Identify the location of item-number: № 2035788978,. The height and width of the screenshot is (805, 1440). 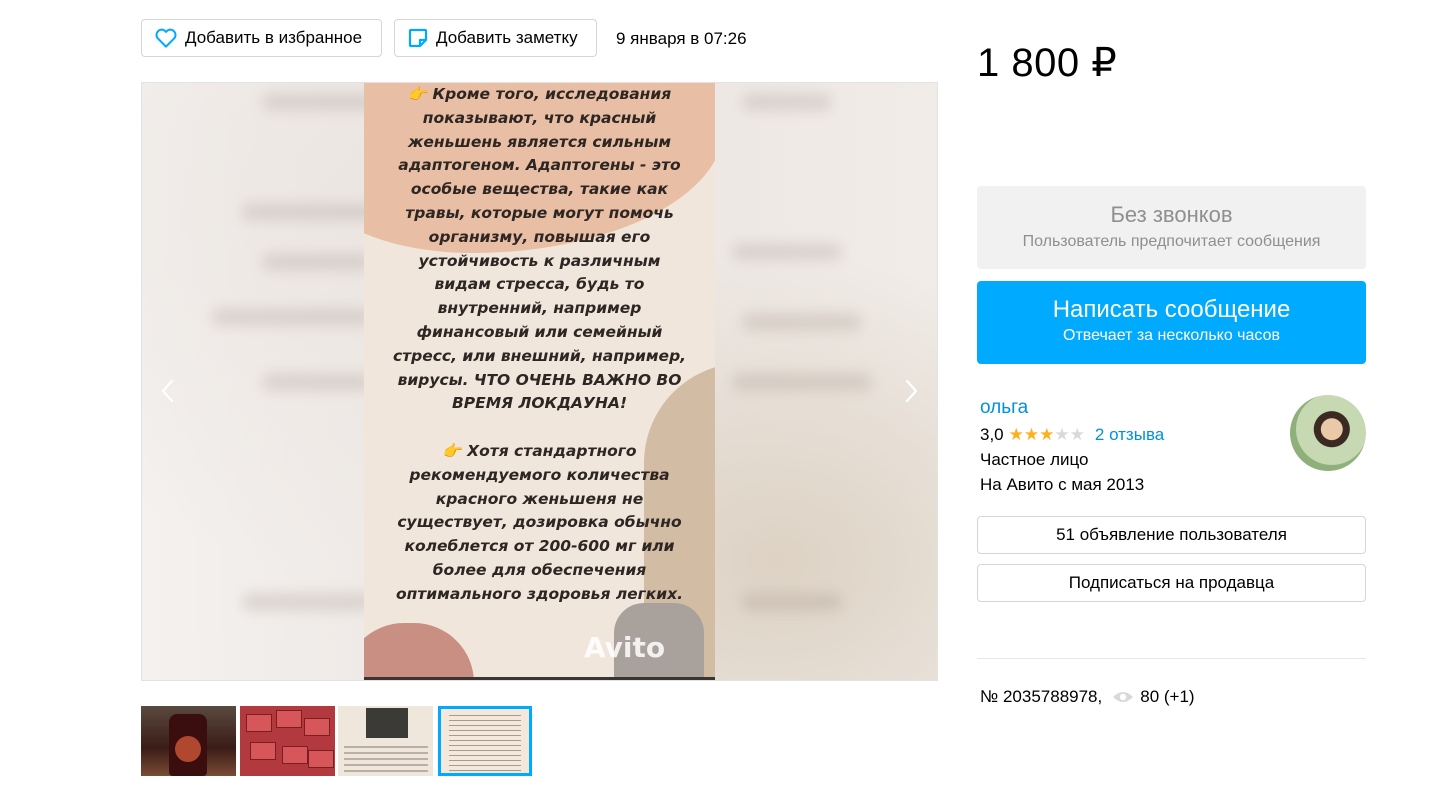
(1041, 696).